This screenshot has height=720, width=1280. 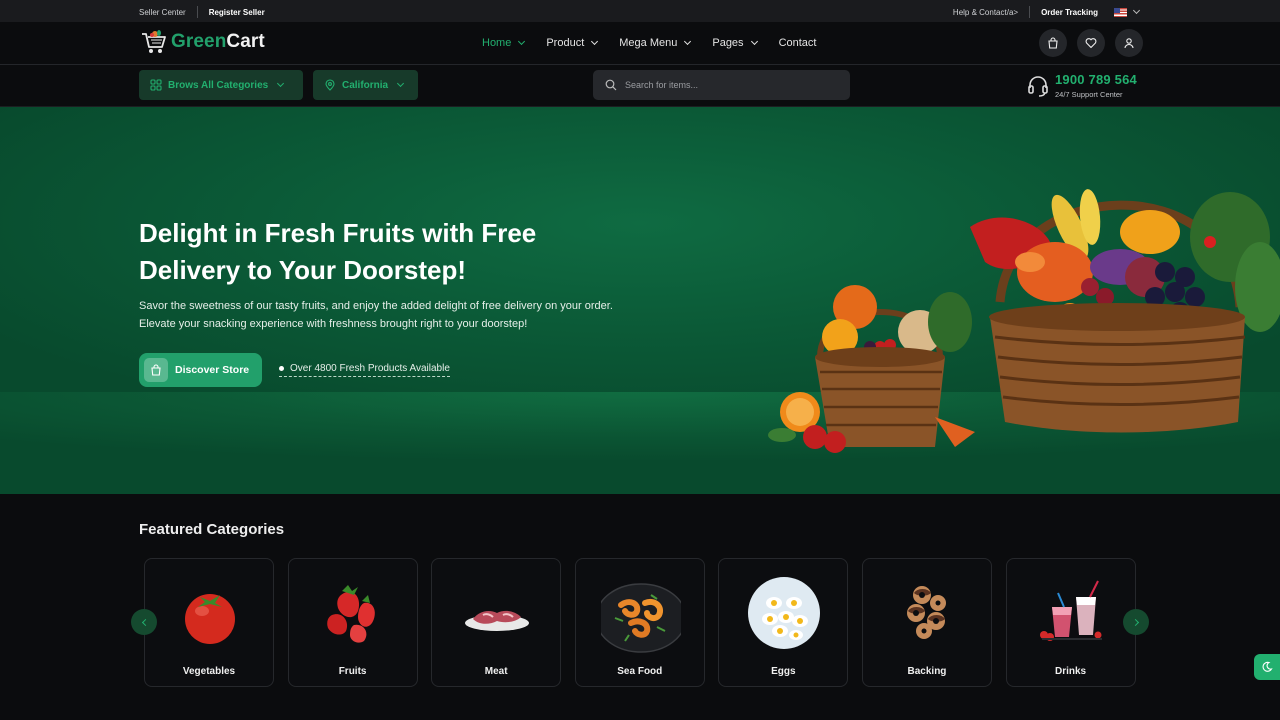 I want to click on bullet-dot, so click(x=281, y=368).